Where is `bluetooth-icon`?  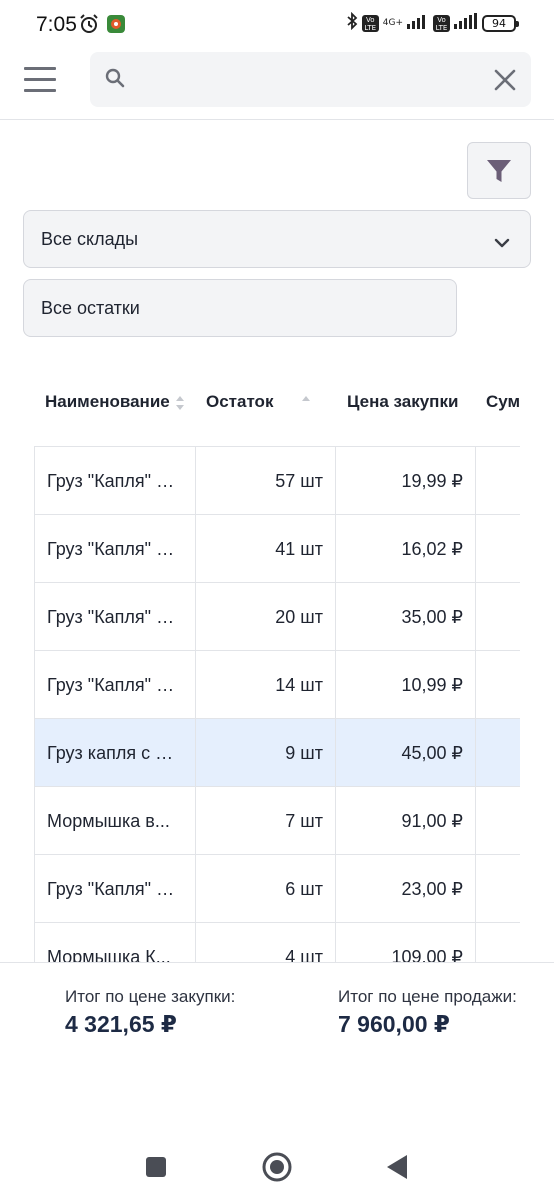
bluetooth-icon is located at coordinates (352, 23).